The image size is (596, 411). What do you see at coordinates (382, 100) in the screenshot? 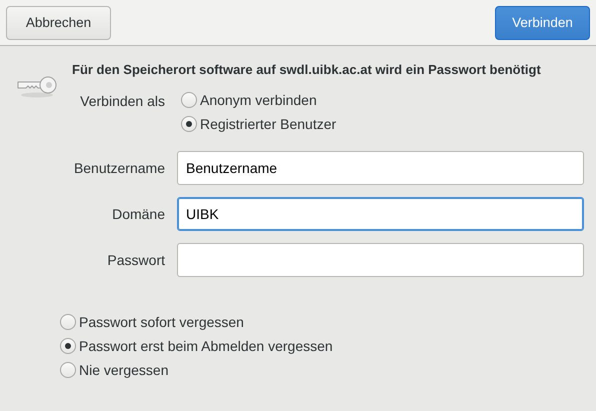
I see `radio-option: Anonym verbinden` at bounding box center [382, 100].